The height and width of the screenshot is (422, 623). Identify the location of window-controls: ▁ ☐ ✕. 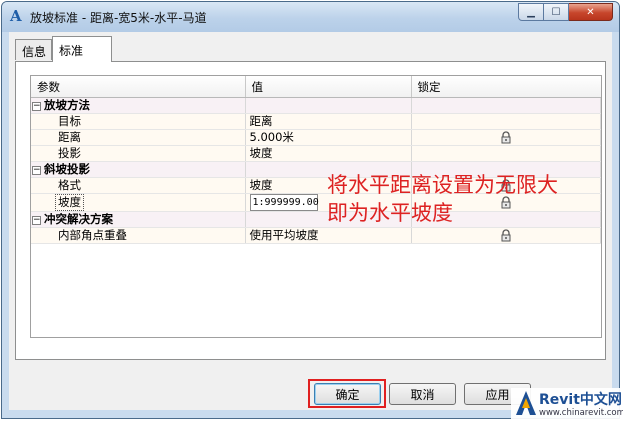
(565, 12).